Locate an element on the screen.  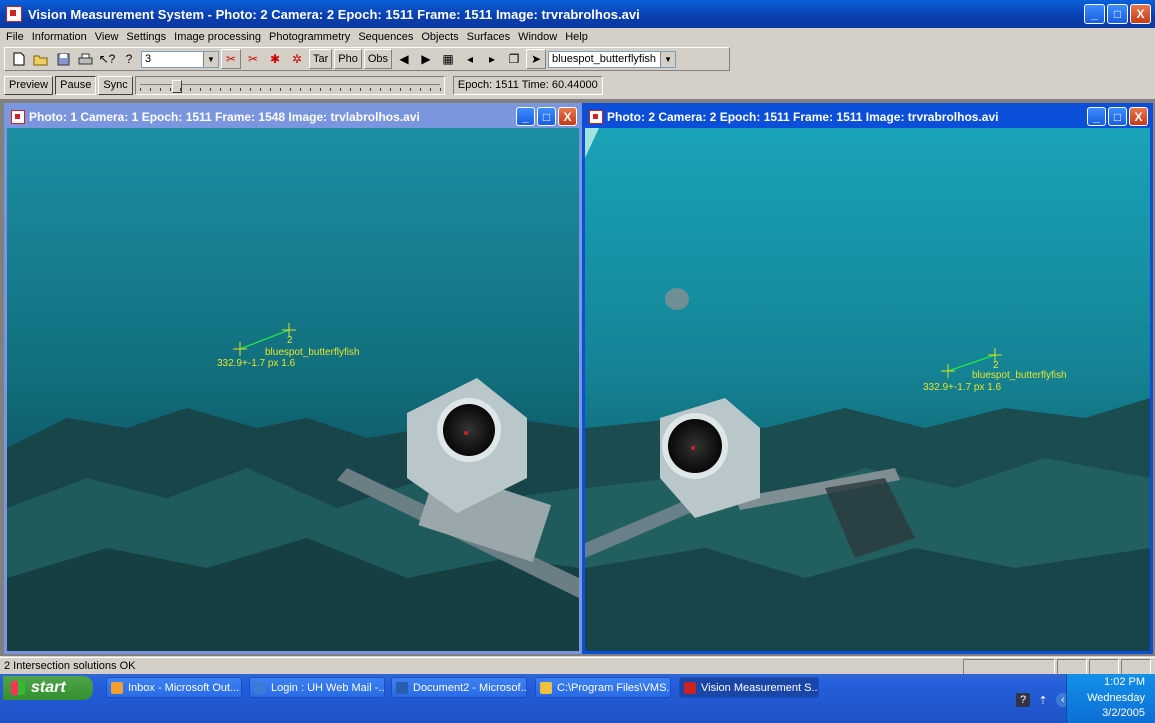
help-icon: ? is located at coordinates (129, 59).